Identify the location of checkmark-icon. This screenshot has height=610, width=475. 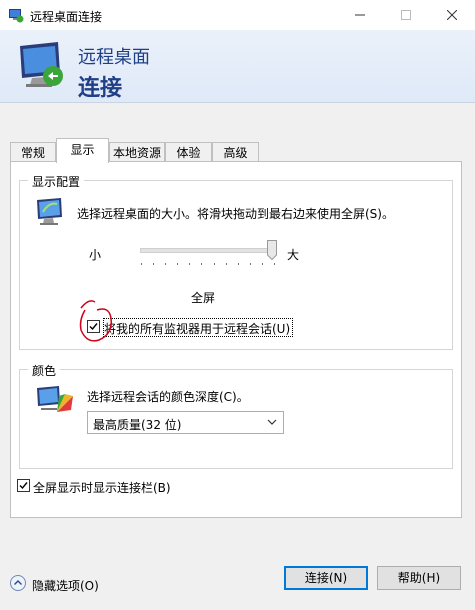
(23, 486).